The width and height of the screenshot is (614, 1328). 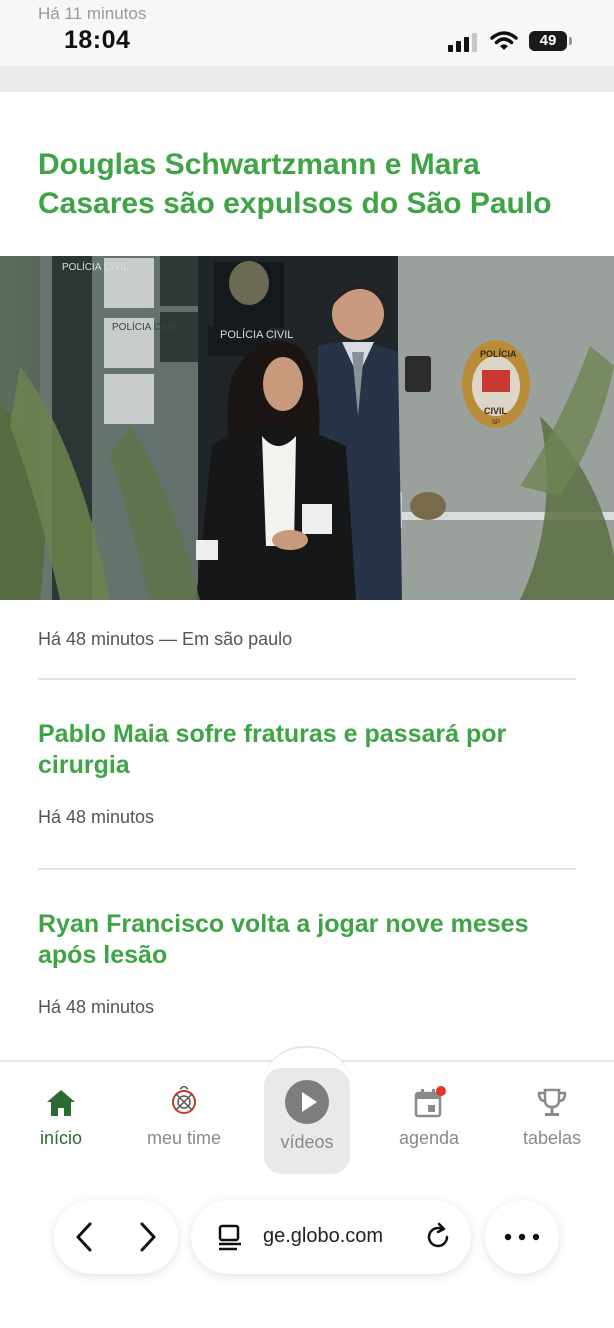 What do you see at coordinates (61, 1138) in the screenshot?
I see `nav-label-inicio: início` at bounding box center [61, 1138].